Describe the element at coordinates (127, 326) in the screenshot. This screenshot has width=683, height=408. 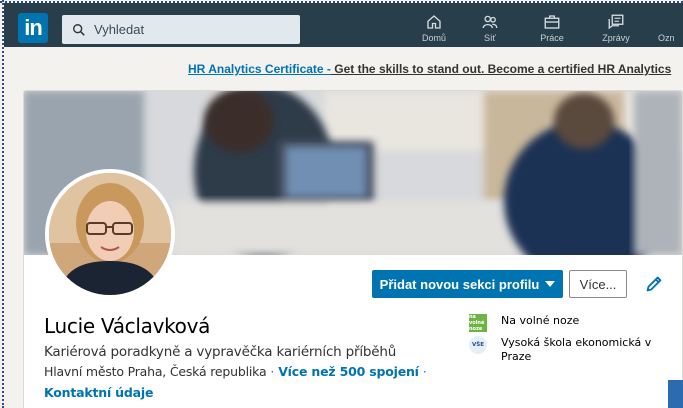
I see `profile-name: Lucie Václavková` at that location.